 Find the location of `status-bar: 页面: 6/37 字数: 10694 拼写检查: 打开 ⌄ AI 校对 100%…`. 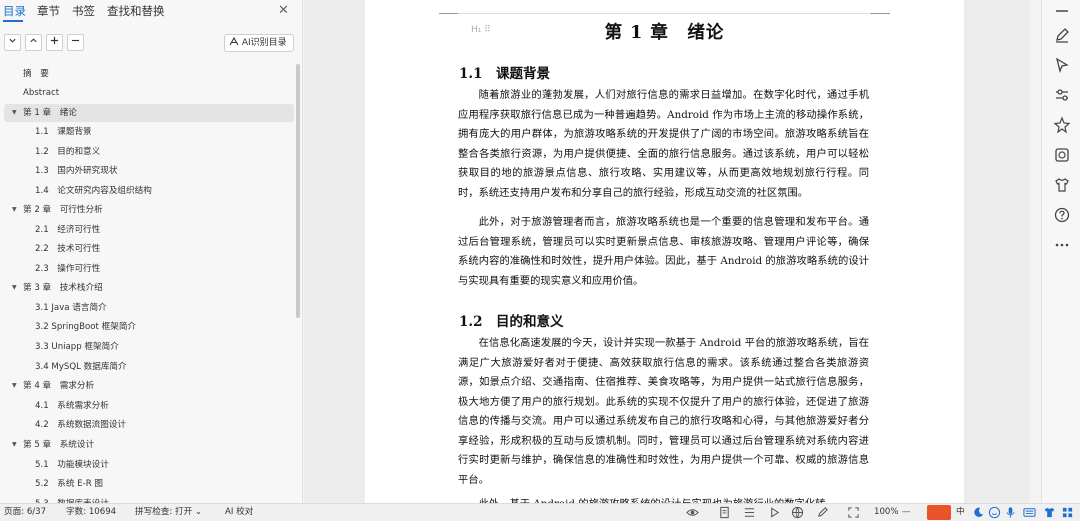

status-bar: 页面: 6/37 字数: 10694 拼写检查: 打开 ⌄ AI 校对 100%… is located at coordinates (540, 512).